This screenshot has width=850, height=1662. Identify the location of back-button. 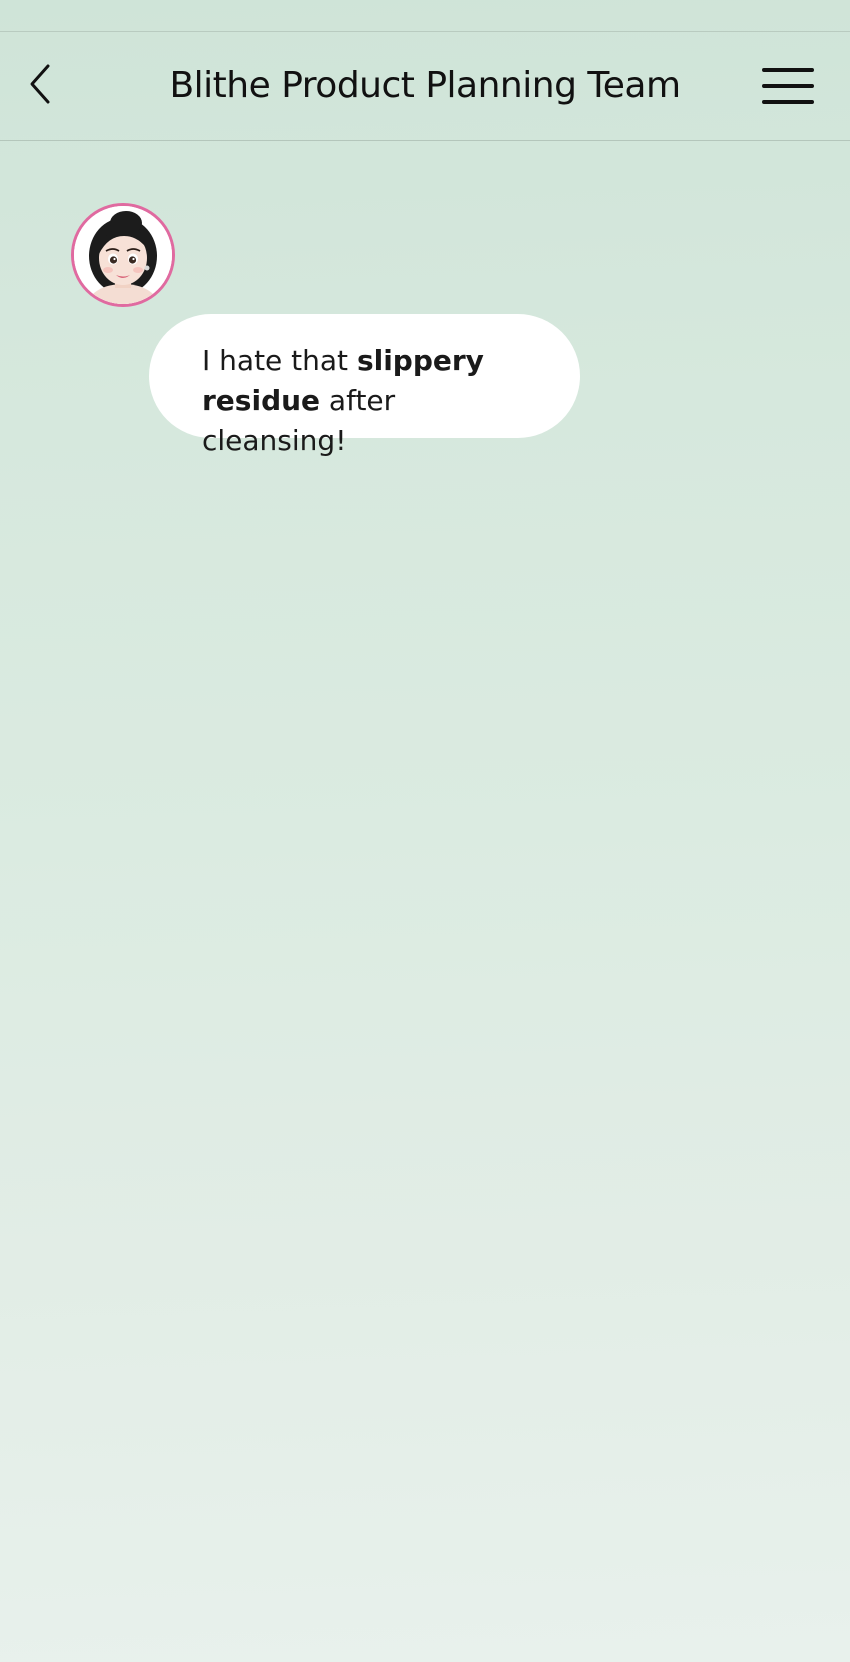
(42, 84).